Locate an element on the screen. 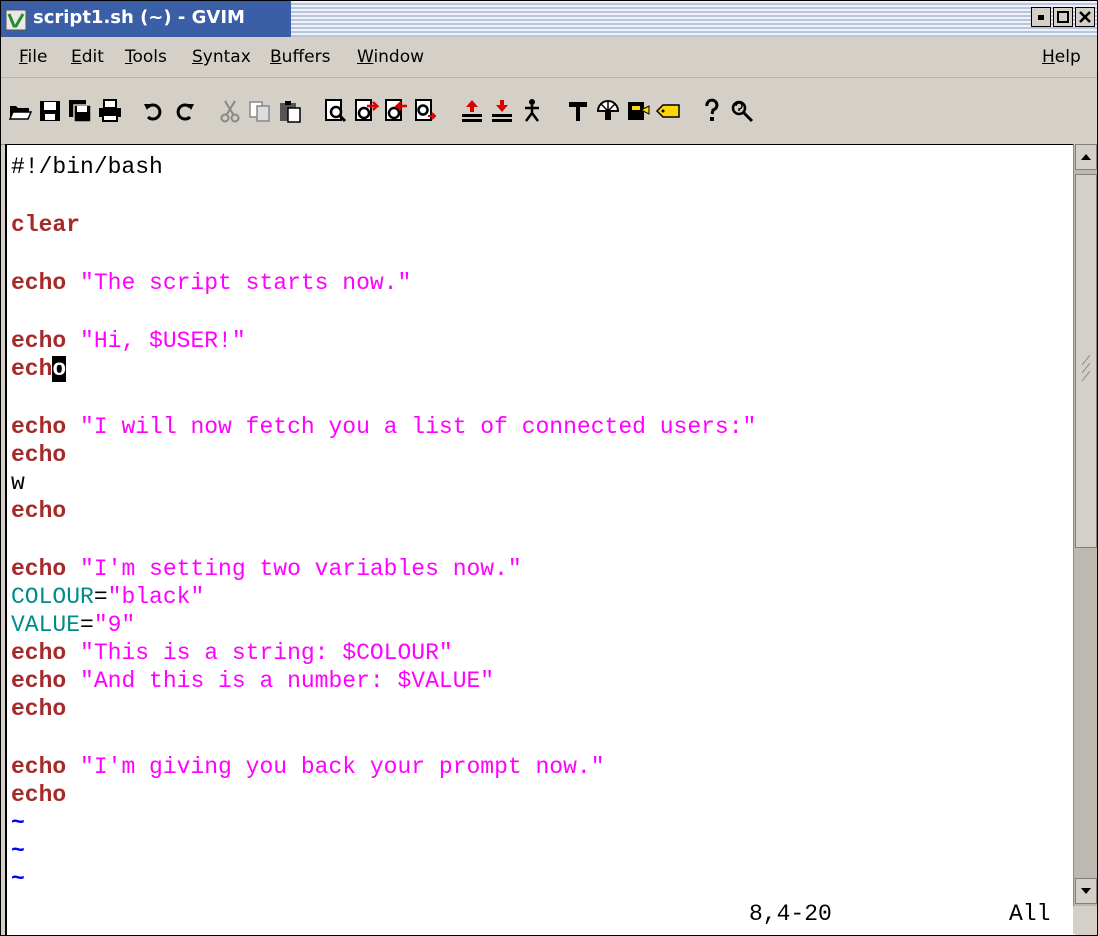  window-title: script1.sh (~) - GVIM is located at coordinates (139, 17).